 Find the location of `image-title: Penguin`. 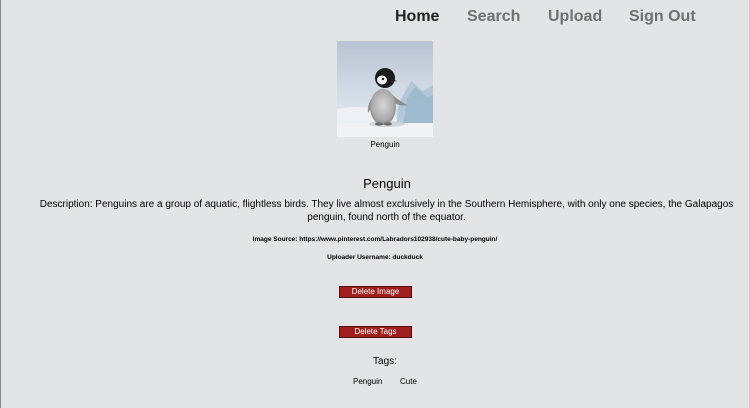

image-title: Penguin is located at coordinates (387, 183).